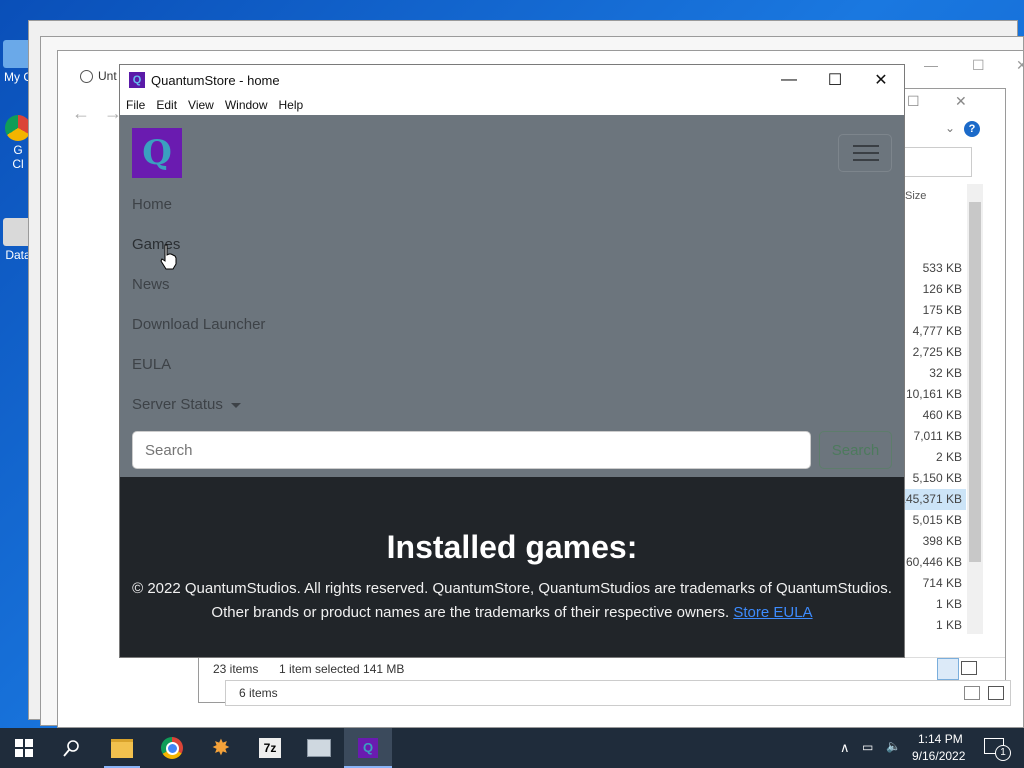 This screenshot has width=1024, height=768. I want to click on computer-network-icon, so click(319, 748).